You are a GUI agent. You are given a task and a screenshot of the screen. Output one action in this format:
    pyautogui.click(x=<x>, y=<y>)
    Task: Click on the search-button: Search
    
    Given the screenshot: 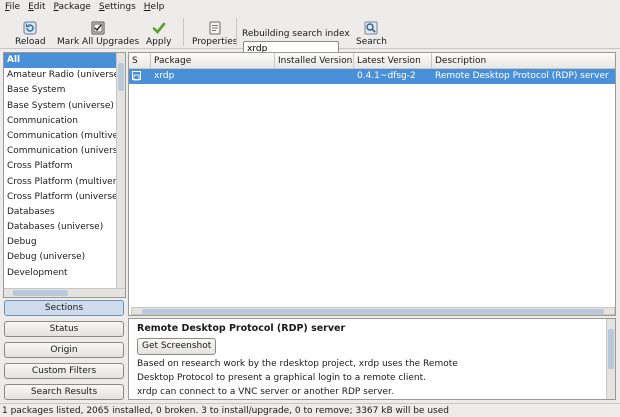 What is the action you would take?
    pyautogui.click(x=371, y=32)
    